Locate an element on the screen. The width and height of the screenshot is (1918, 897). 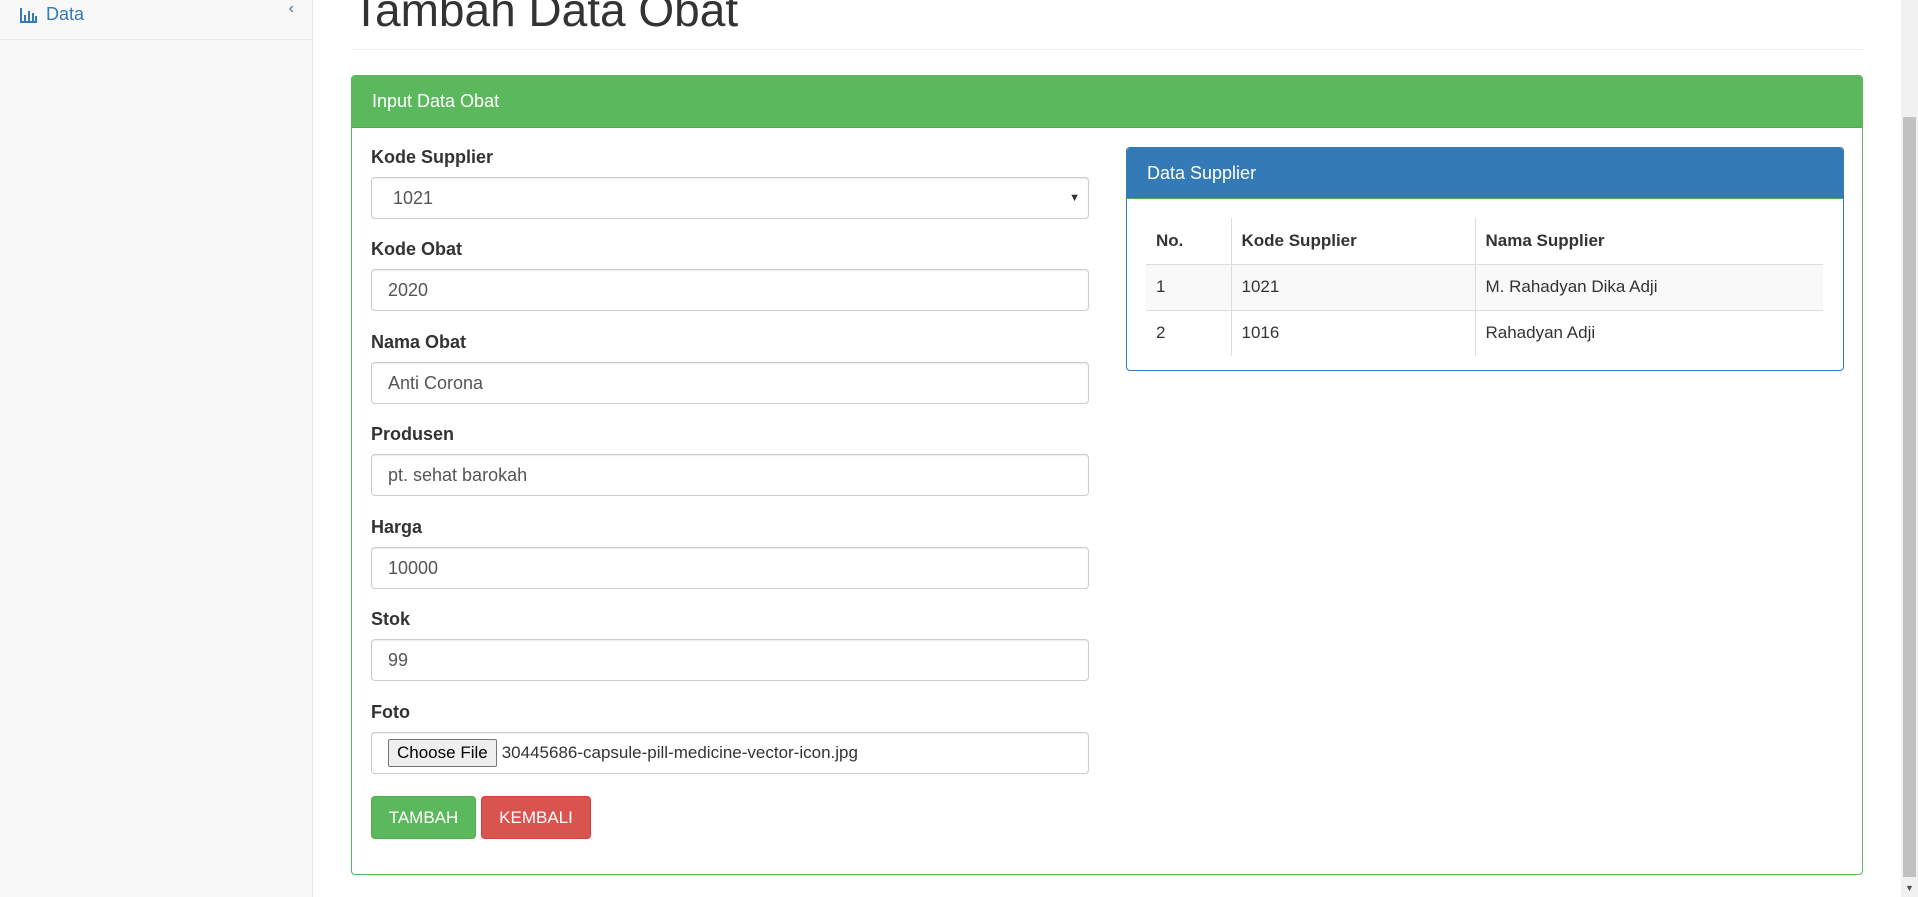
kode-obat-group: Kode Obat 2020 is located at coordinates (730, 275).